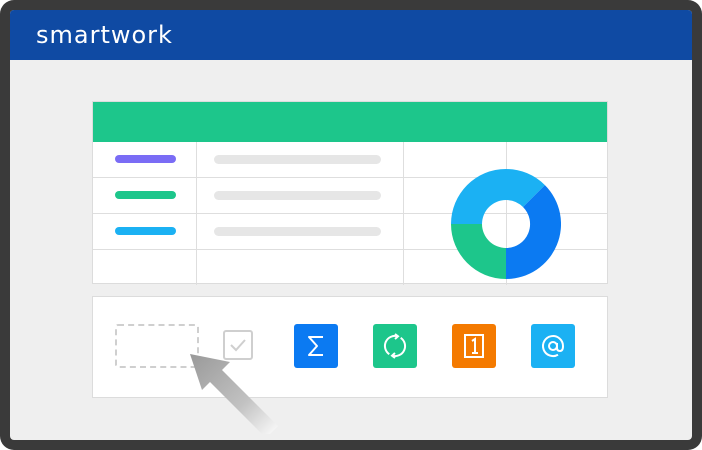 This screenshot has width=702, height=450. I want to click on row-tag-green, so click(145, 195).